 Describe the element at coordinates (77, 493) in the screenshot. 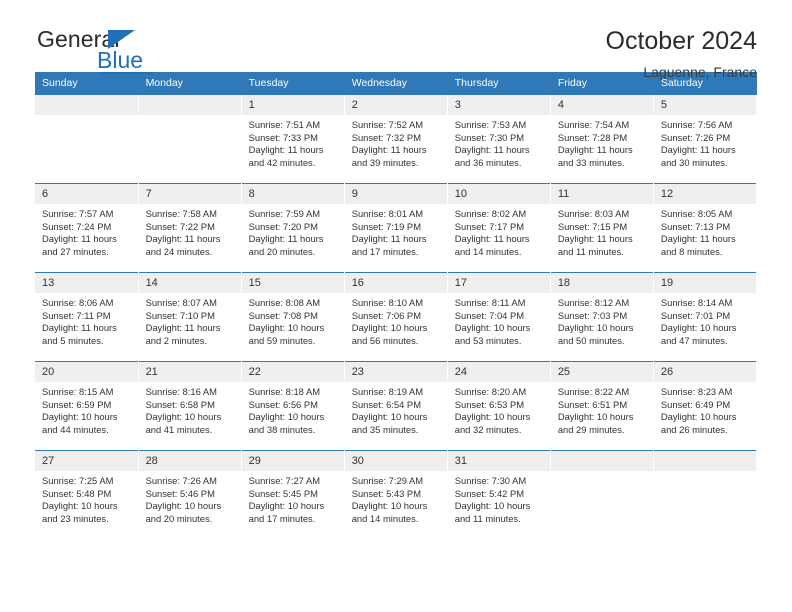

I see `sunset-text: Sunset: 5:48 PM` at that location.